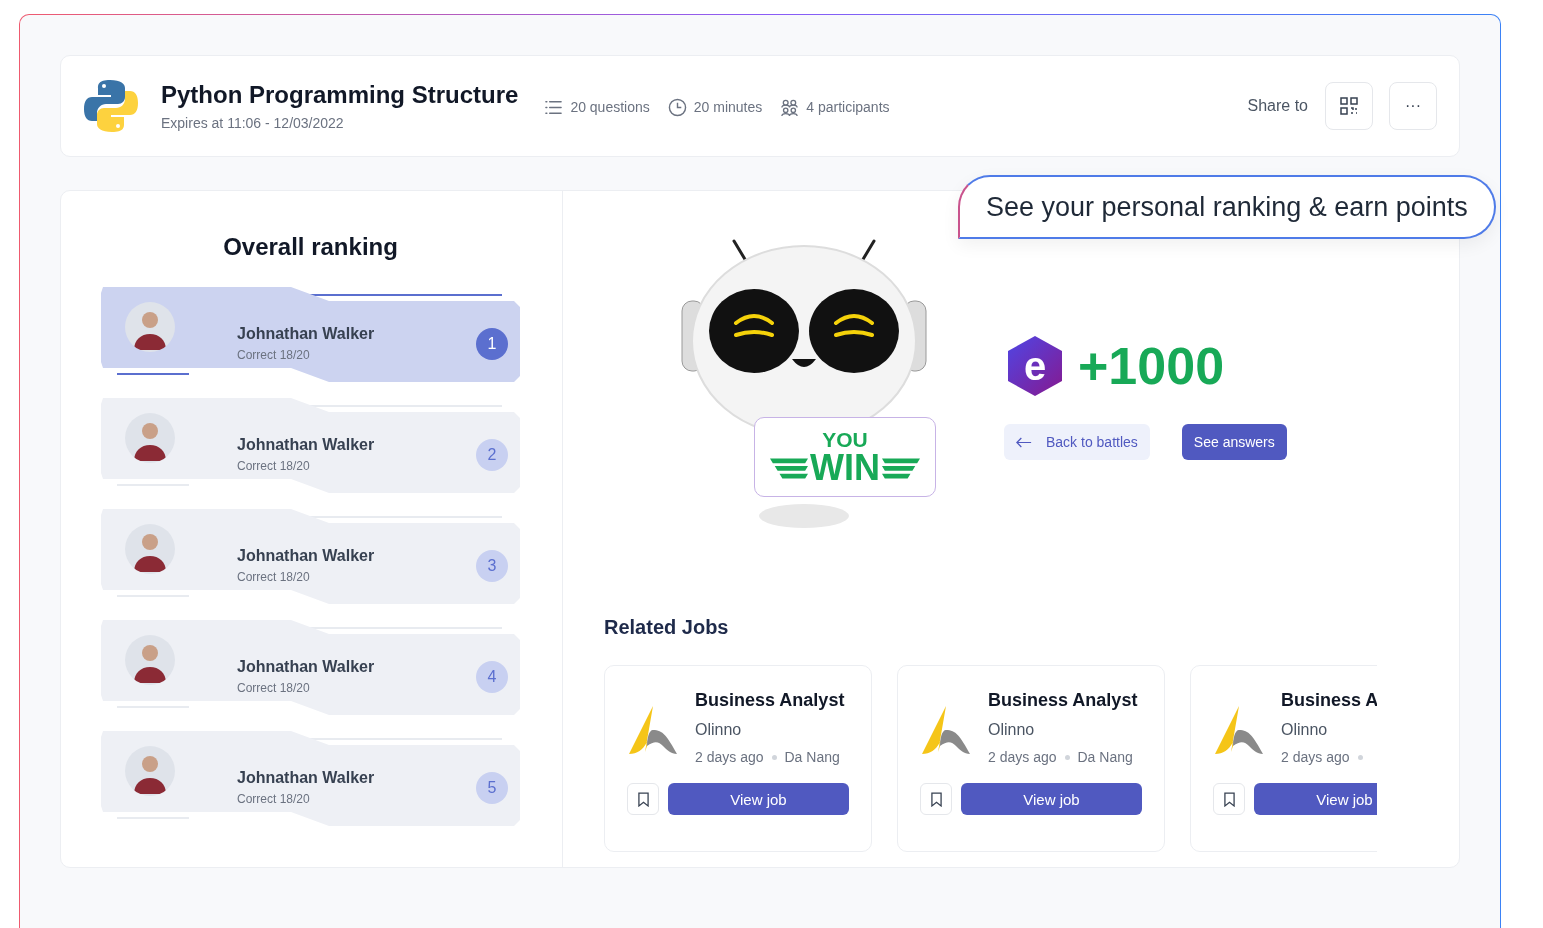  I want to click on ranking-row: Johnathan Walker Correct 18/20 5, so click(310, 778).